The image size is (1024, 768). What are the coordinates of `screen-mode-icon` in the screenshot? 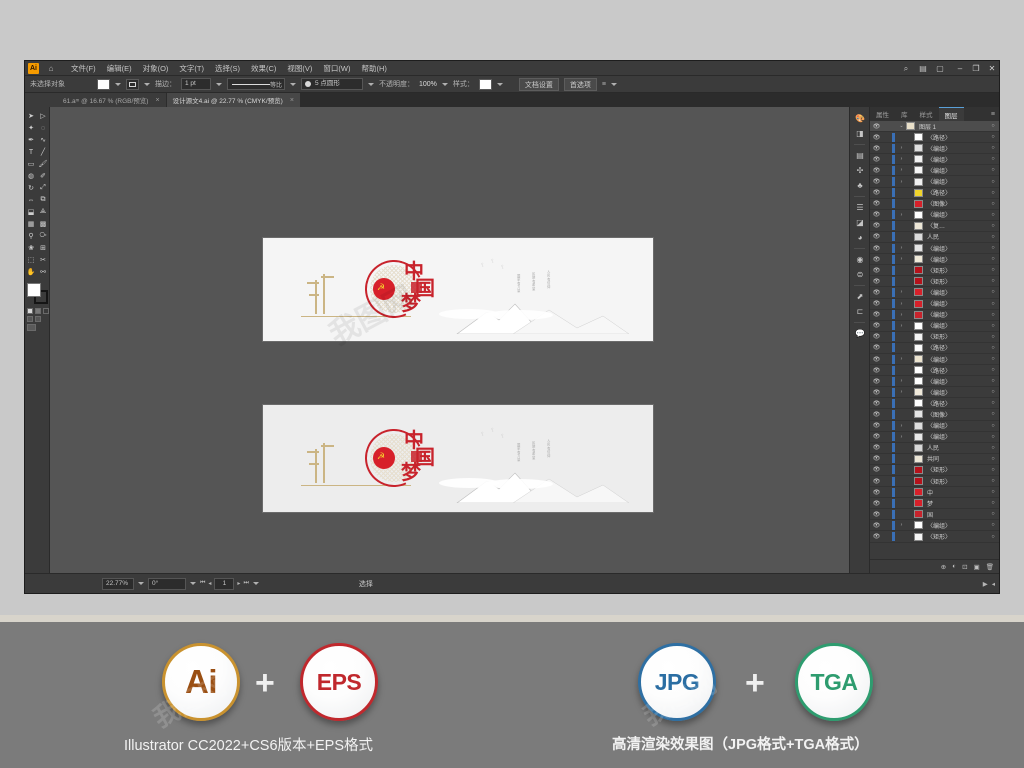 It's located at (31, 327).